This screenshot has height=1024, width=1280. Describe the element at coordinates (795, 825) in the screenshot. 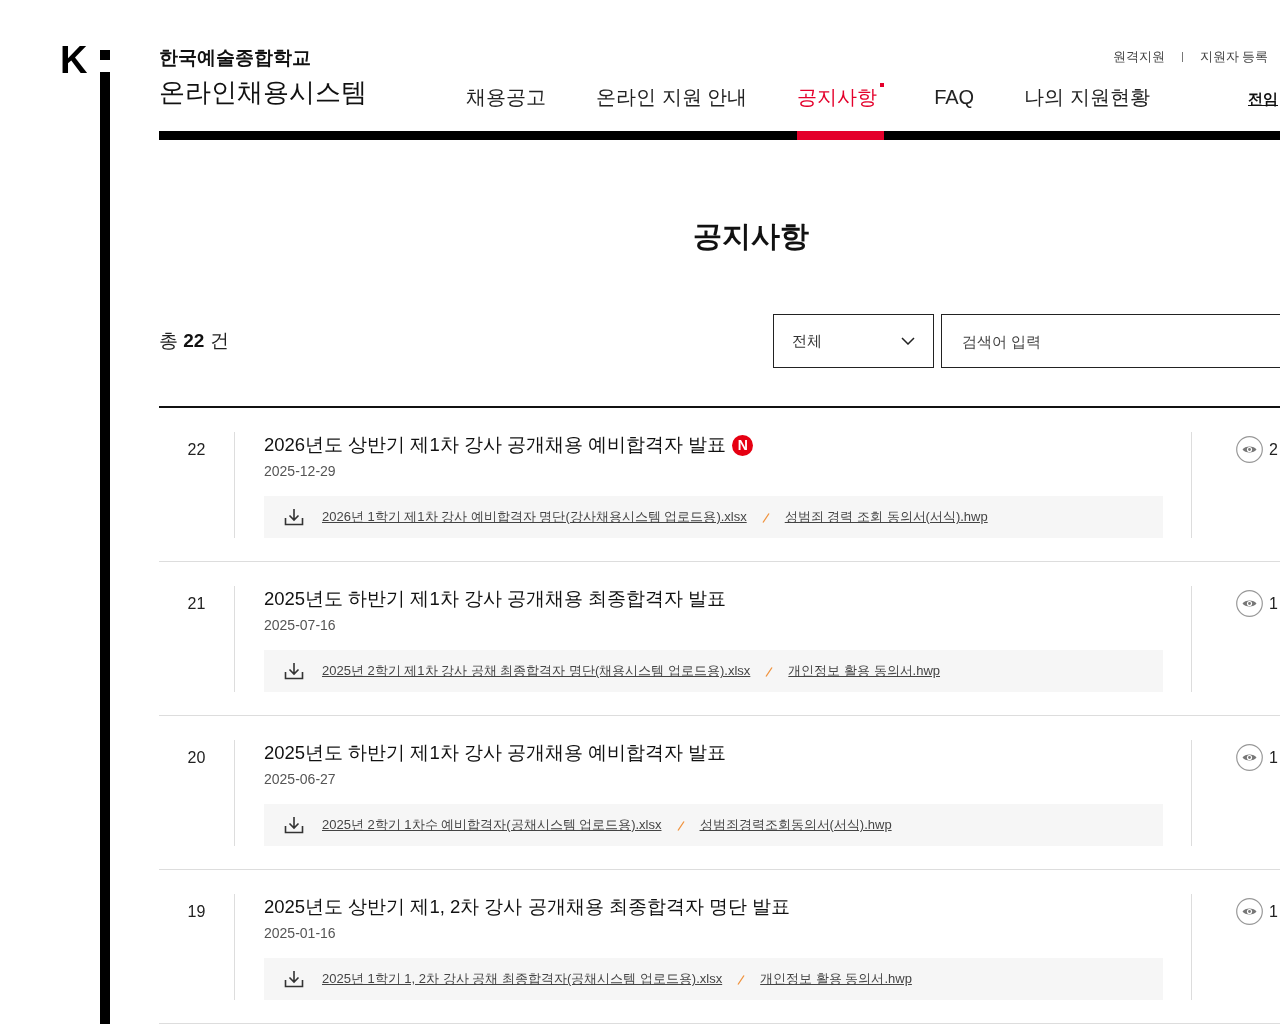

I see `attachment-link: 성범죄경력조회동의서(서식).hwp` at that location.